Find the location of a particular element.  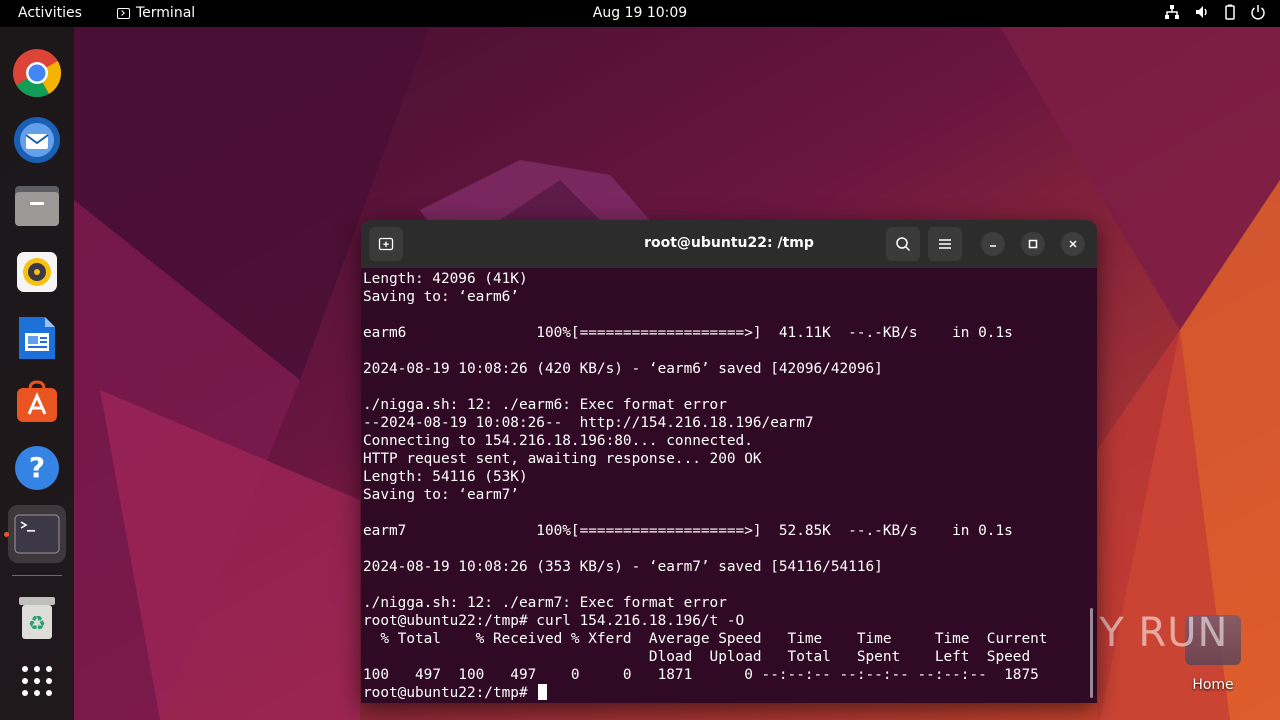

top-bar: Activities Terminal Aug 19 10:09 is located at coordinates (640, 13).